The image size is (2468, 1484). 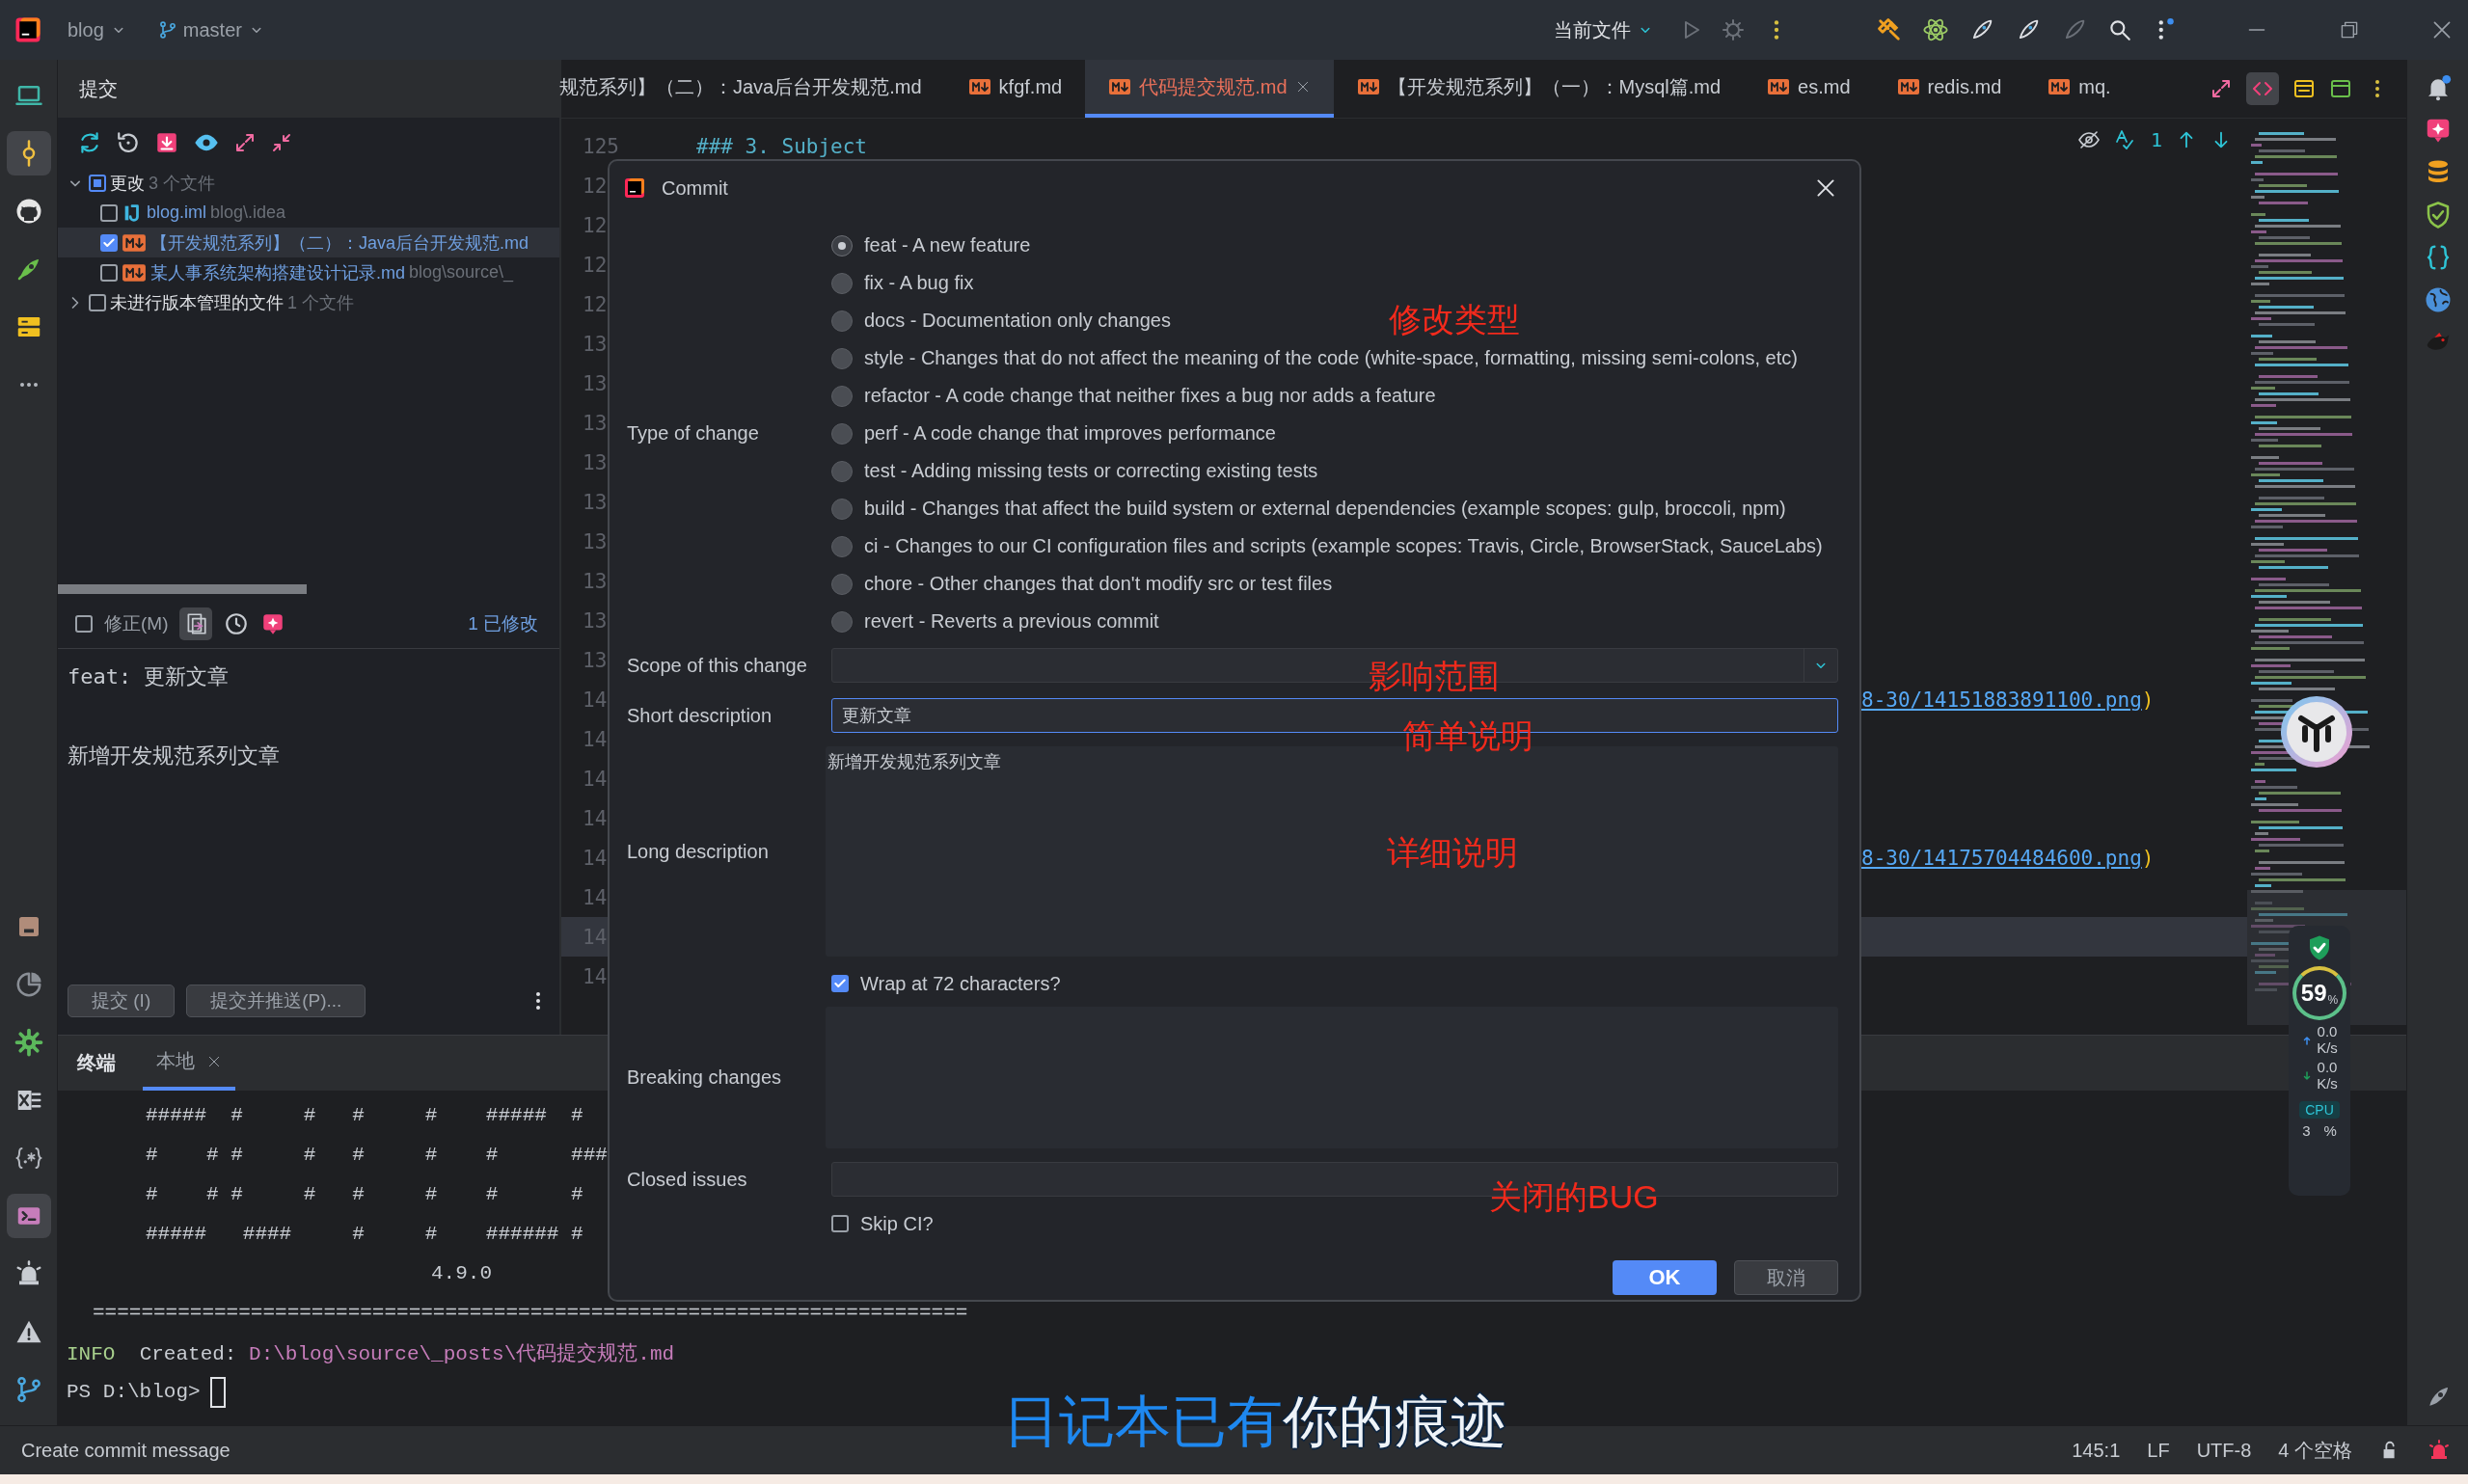 I want to click on y-logo-icon, so click(x=2316, y=732).